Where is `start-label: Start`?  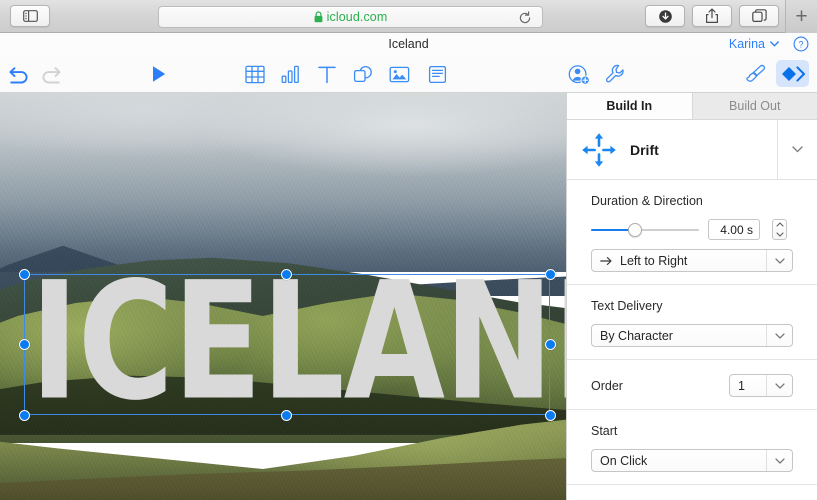 start-label: Start is located at coordinates (604, 431).